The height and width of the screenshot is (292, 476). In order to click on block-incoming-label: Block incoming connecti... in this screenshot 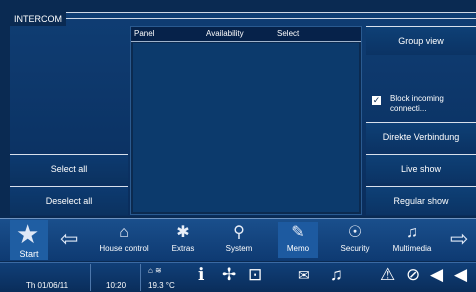, I will do `click(417, 103)`.